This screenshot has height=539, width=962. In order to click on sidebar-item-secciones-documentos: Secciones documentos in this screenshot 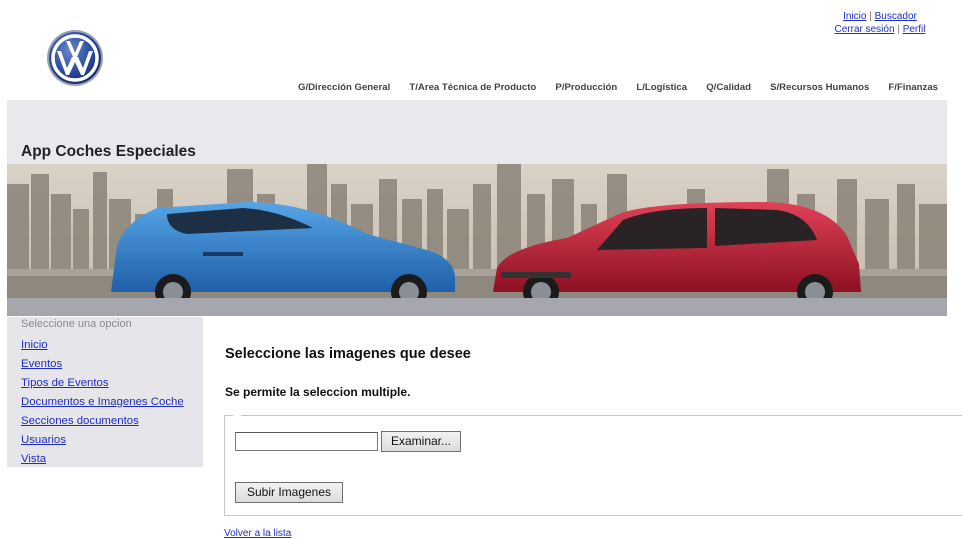, I will do `click(80, 421)`.